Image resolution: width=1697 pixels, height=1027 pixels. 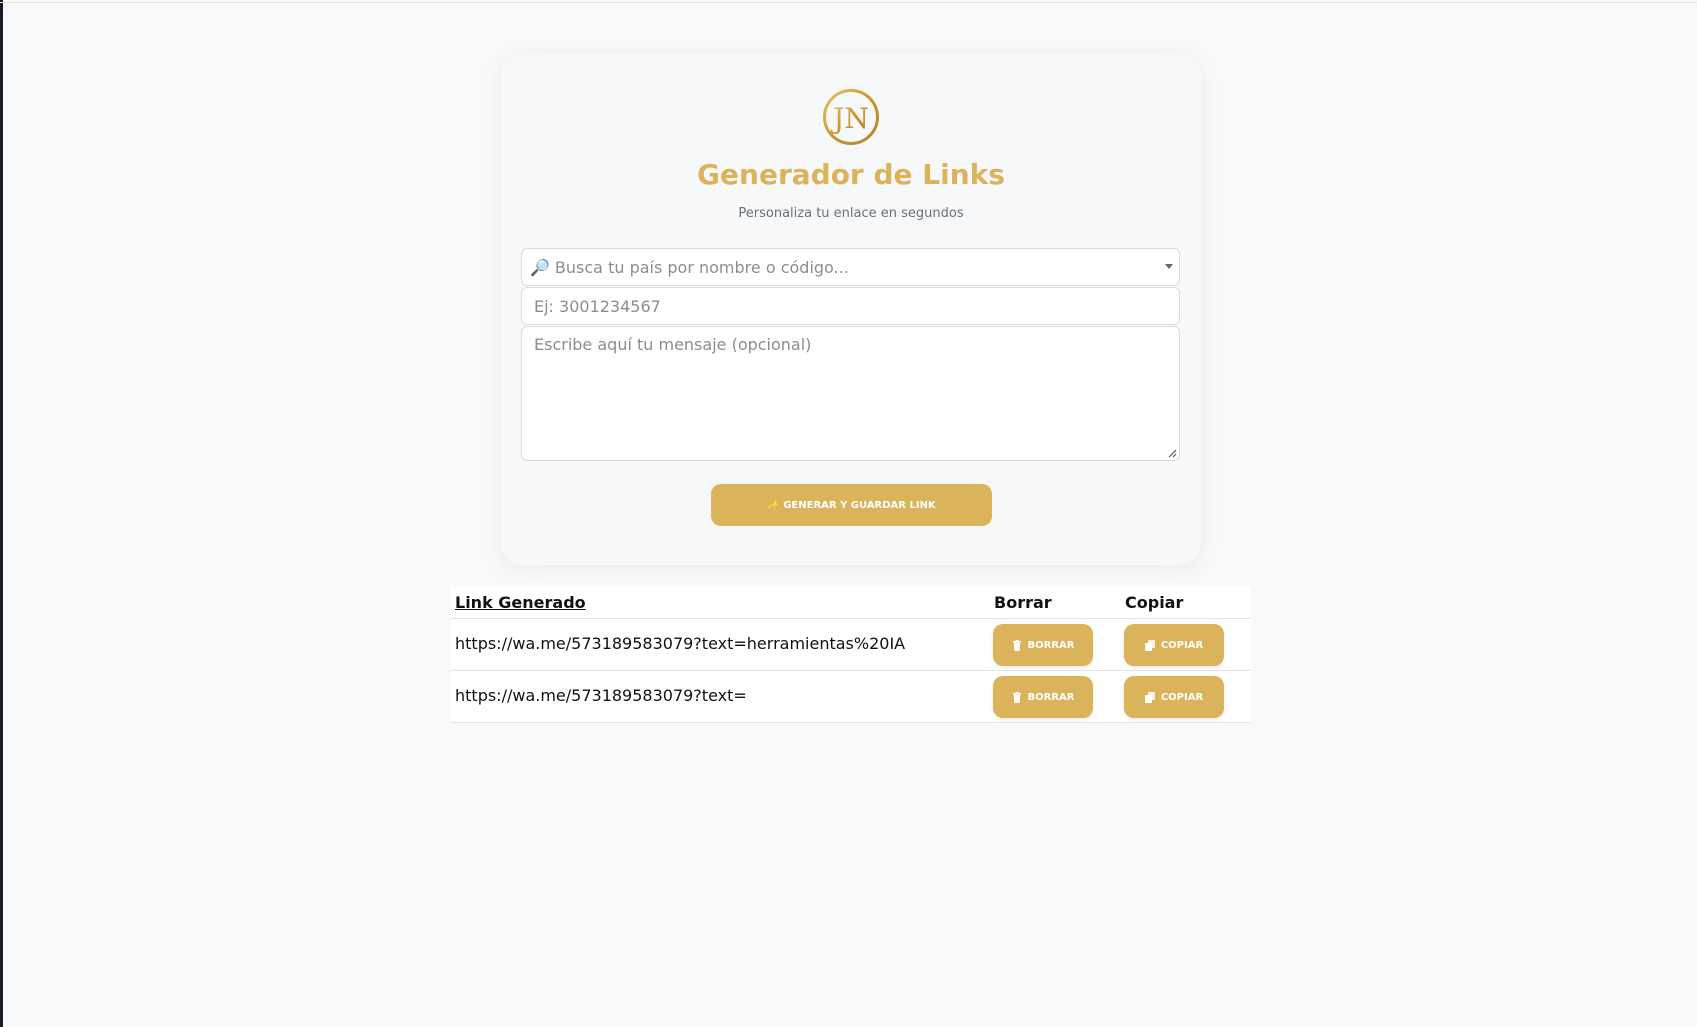 What do you see at coordinates (1, 513) in the screenshot?
I see `window-left-border` at bounding box center [1, 513].